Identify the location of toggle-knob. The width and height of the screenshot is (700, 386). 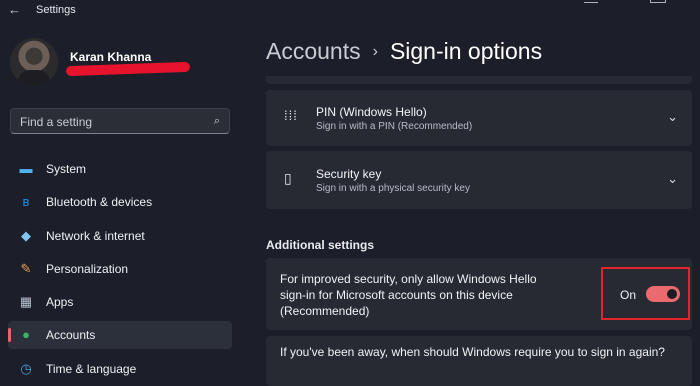
(672, 294).